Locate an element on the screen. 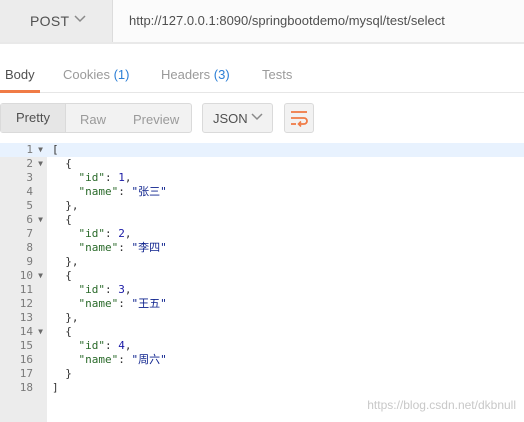  line-number: 1 ▼ is located at coordinates (34, 150).